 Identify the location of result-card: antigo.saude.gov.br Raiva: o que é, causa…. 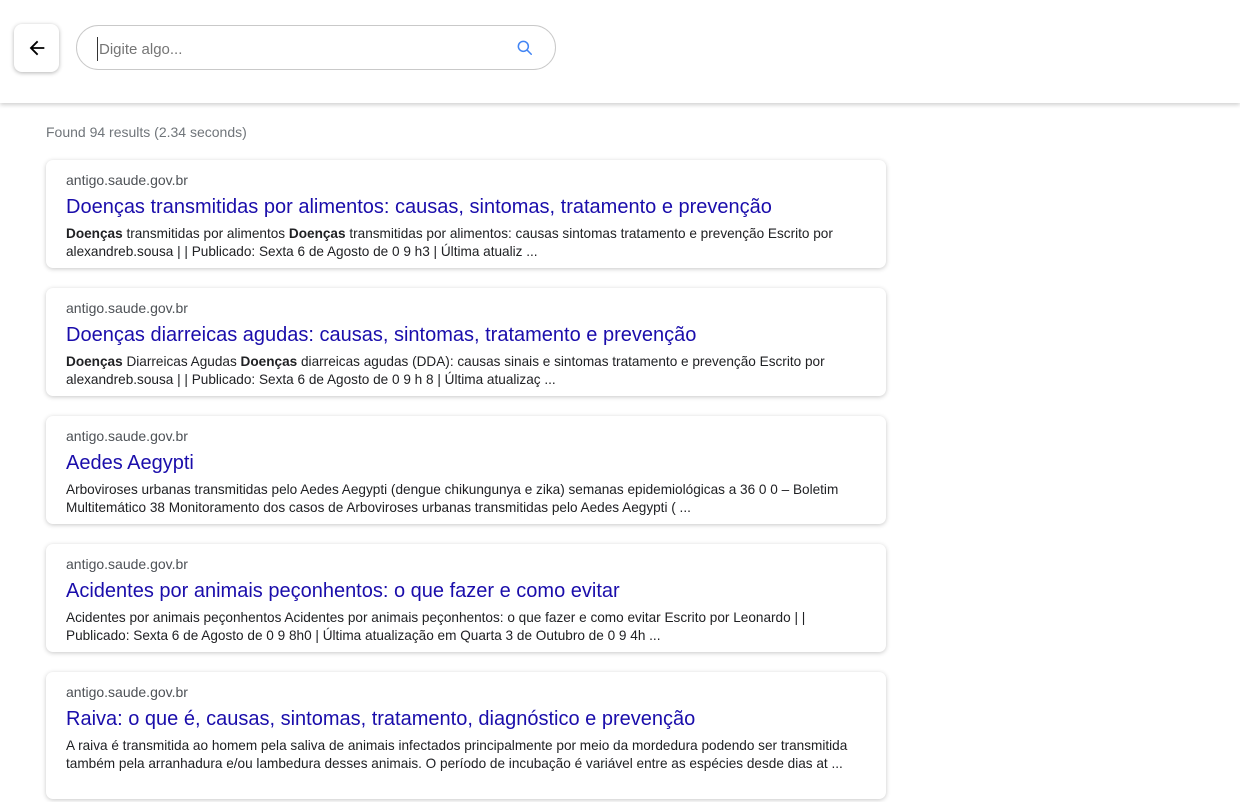
(466, 735).